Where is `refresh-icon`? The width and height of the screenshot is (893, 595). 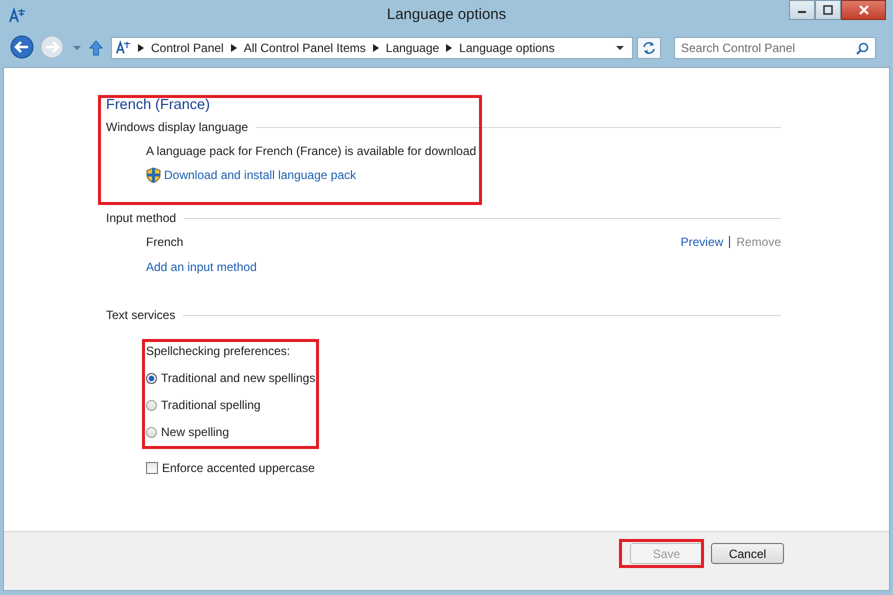 refresh-icon is located at coordinates (649, 48).